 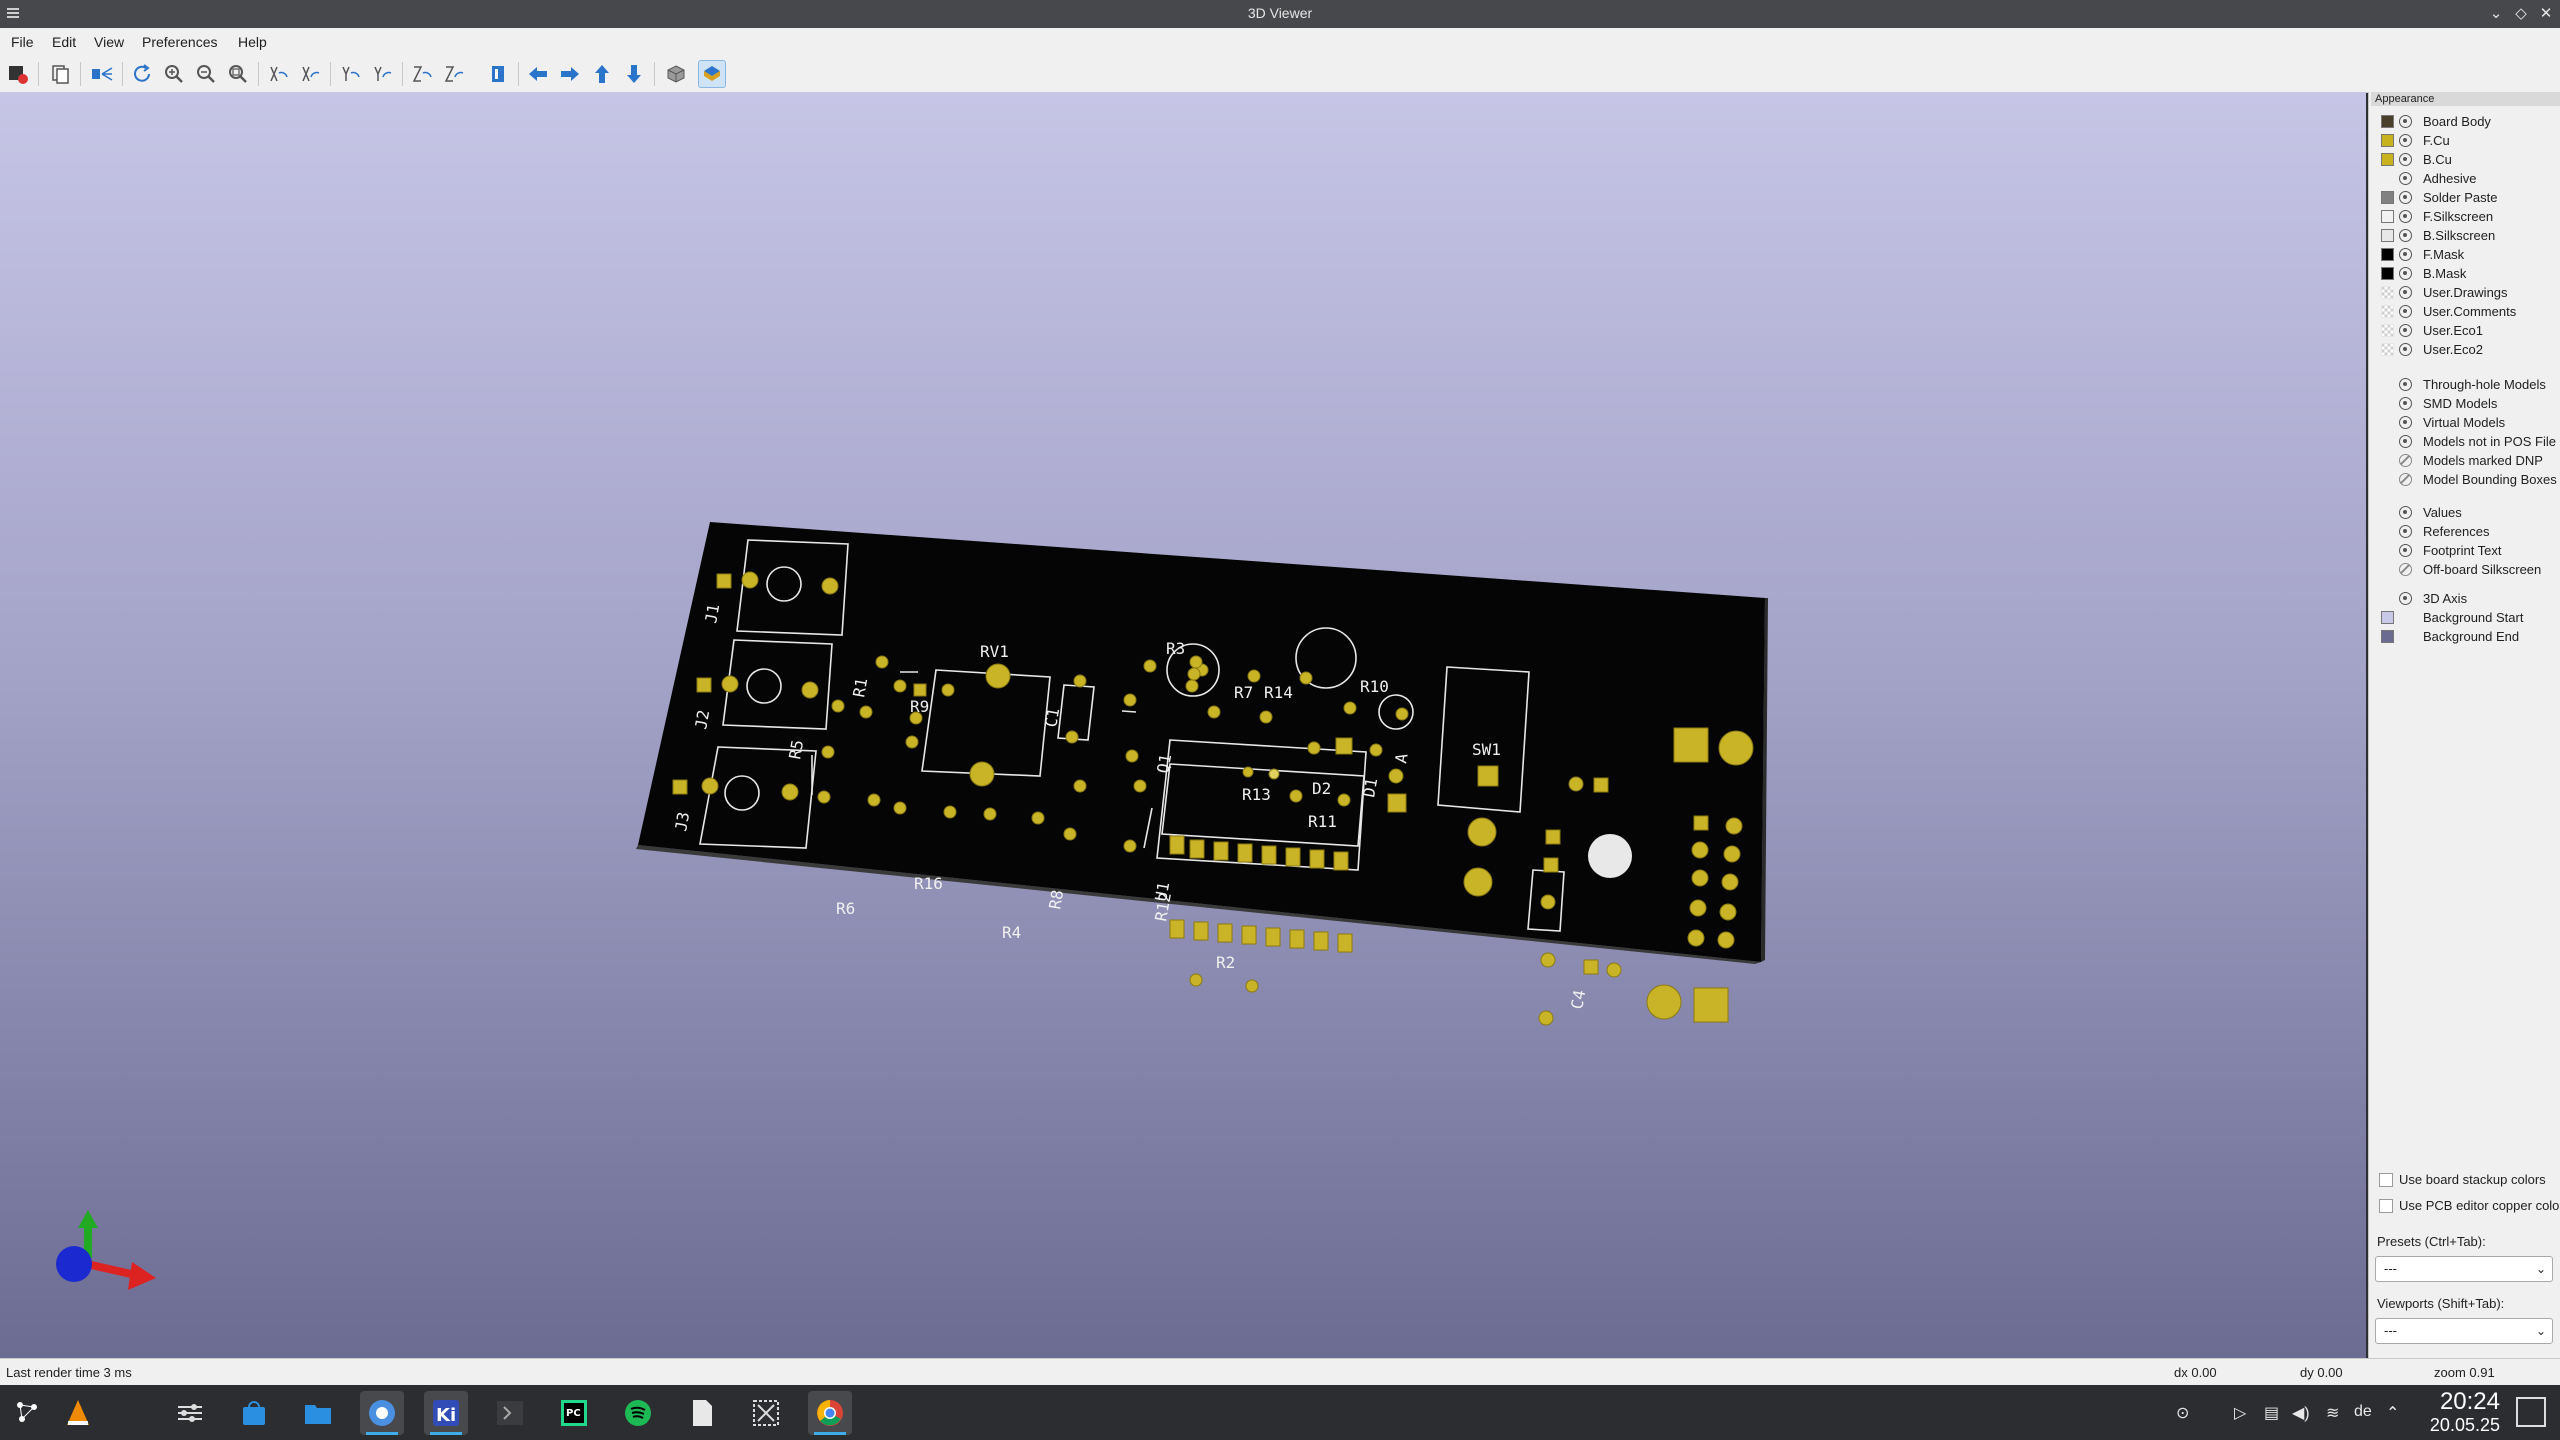 What do you see at coordinates (498, 74) in the screenshot?
I see `ortho-toggle-icon` at bounding box center [498, 74].